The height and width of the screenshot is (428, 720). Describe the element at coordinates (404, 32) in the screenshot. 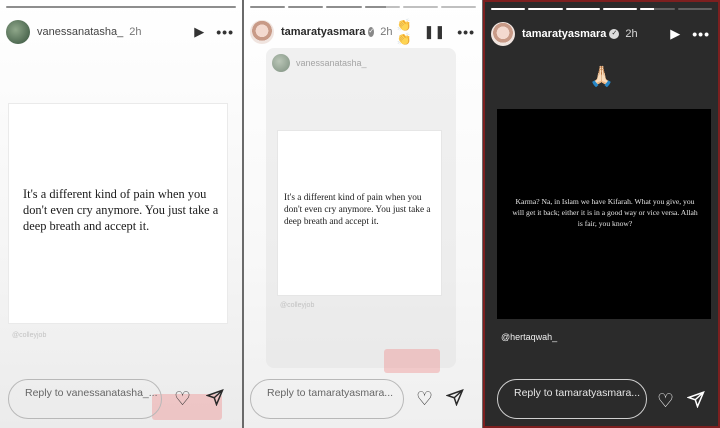

I see `faint-emoji-icon: 👏👏` at that location.